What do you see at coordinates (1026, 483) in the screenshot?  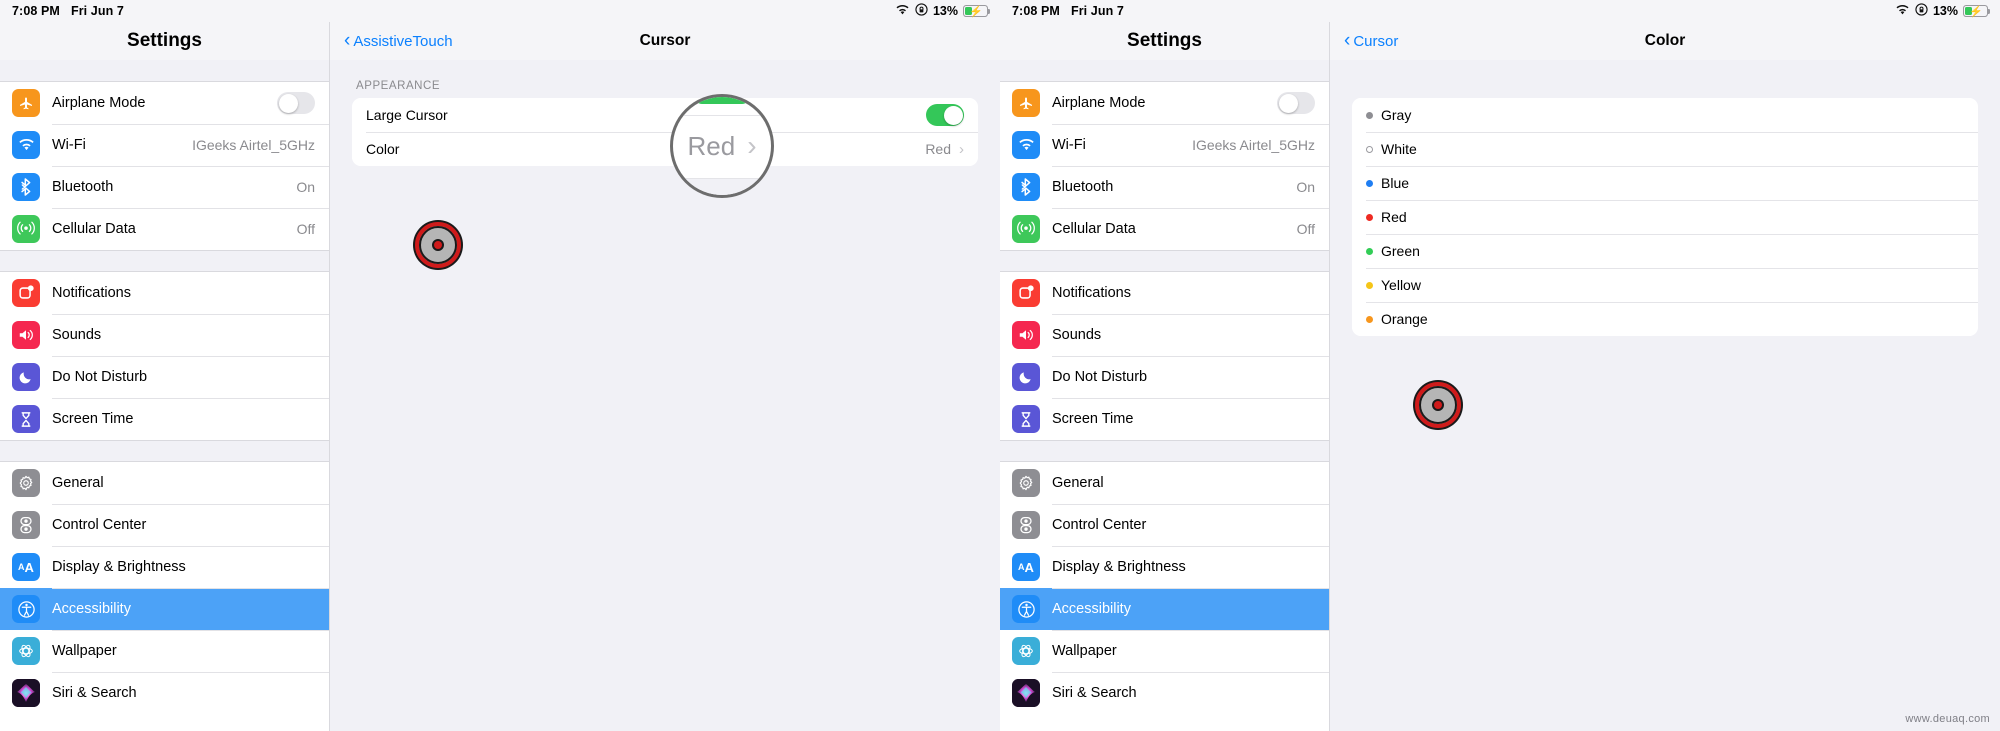 I see `gear-icon` at bounding box center [1026, 483].